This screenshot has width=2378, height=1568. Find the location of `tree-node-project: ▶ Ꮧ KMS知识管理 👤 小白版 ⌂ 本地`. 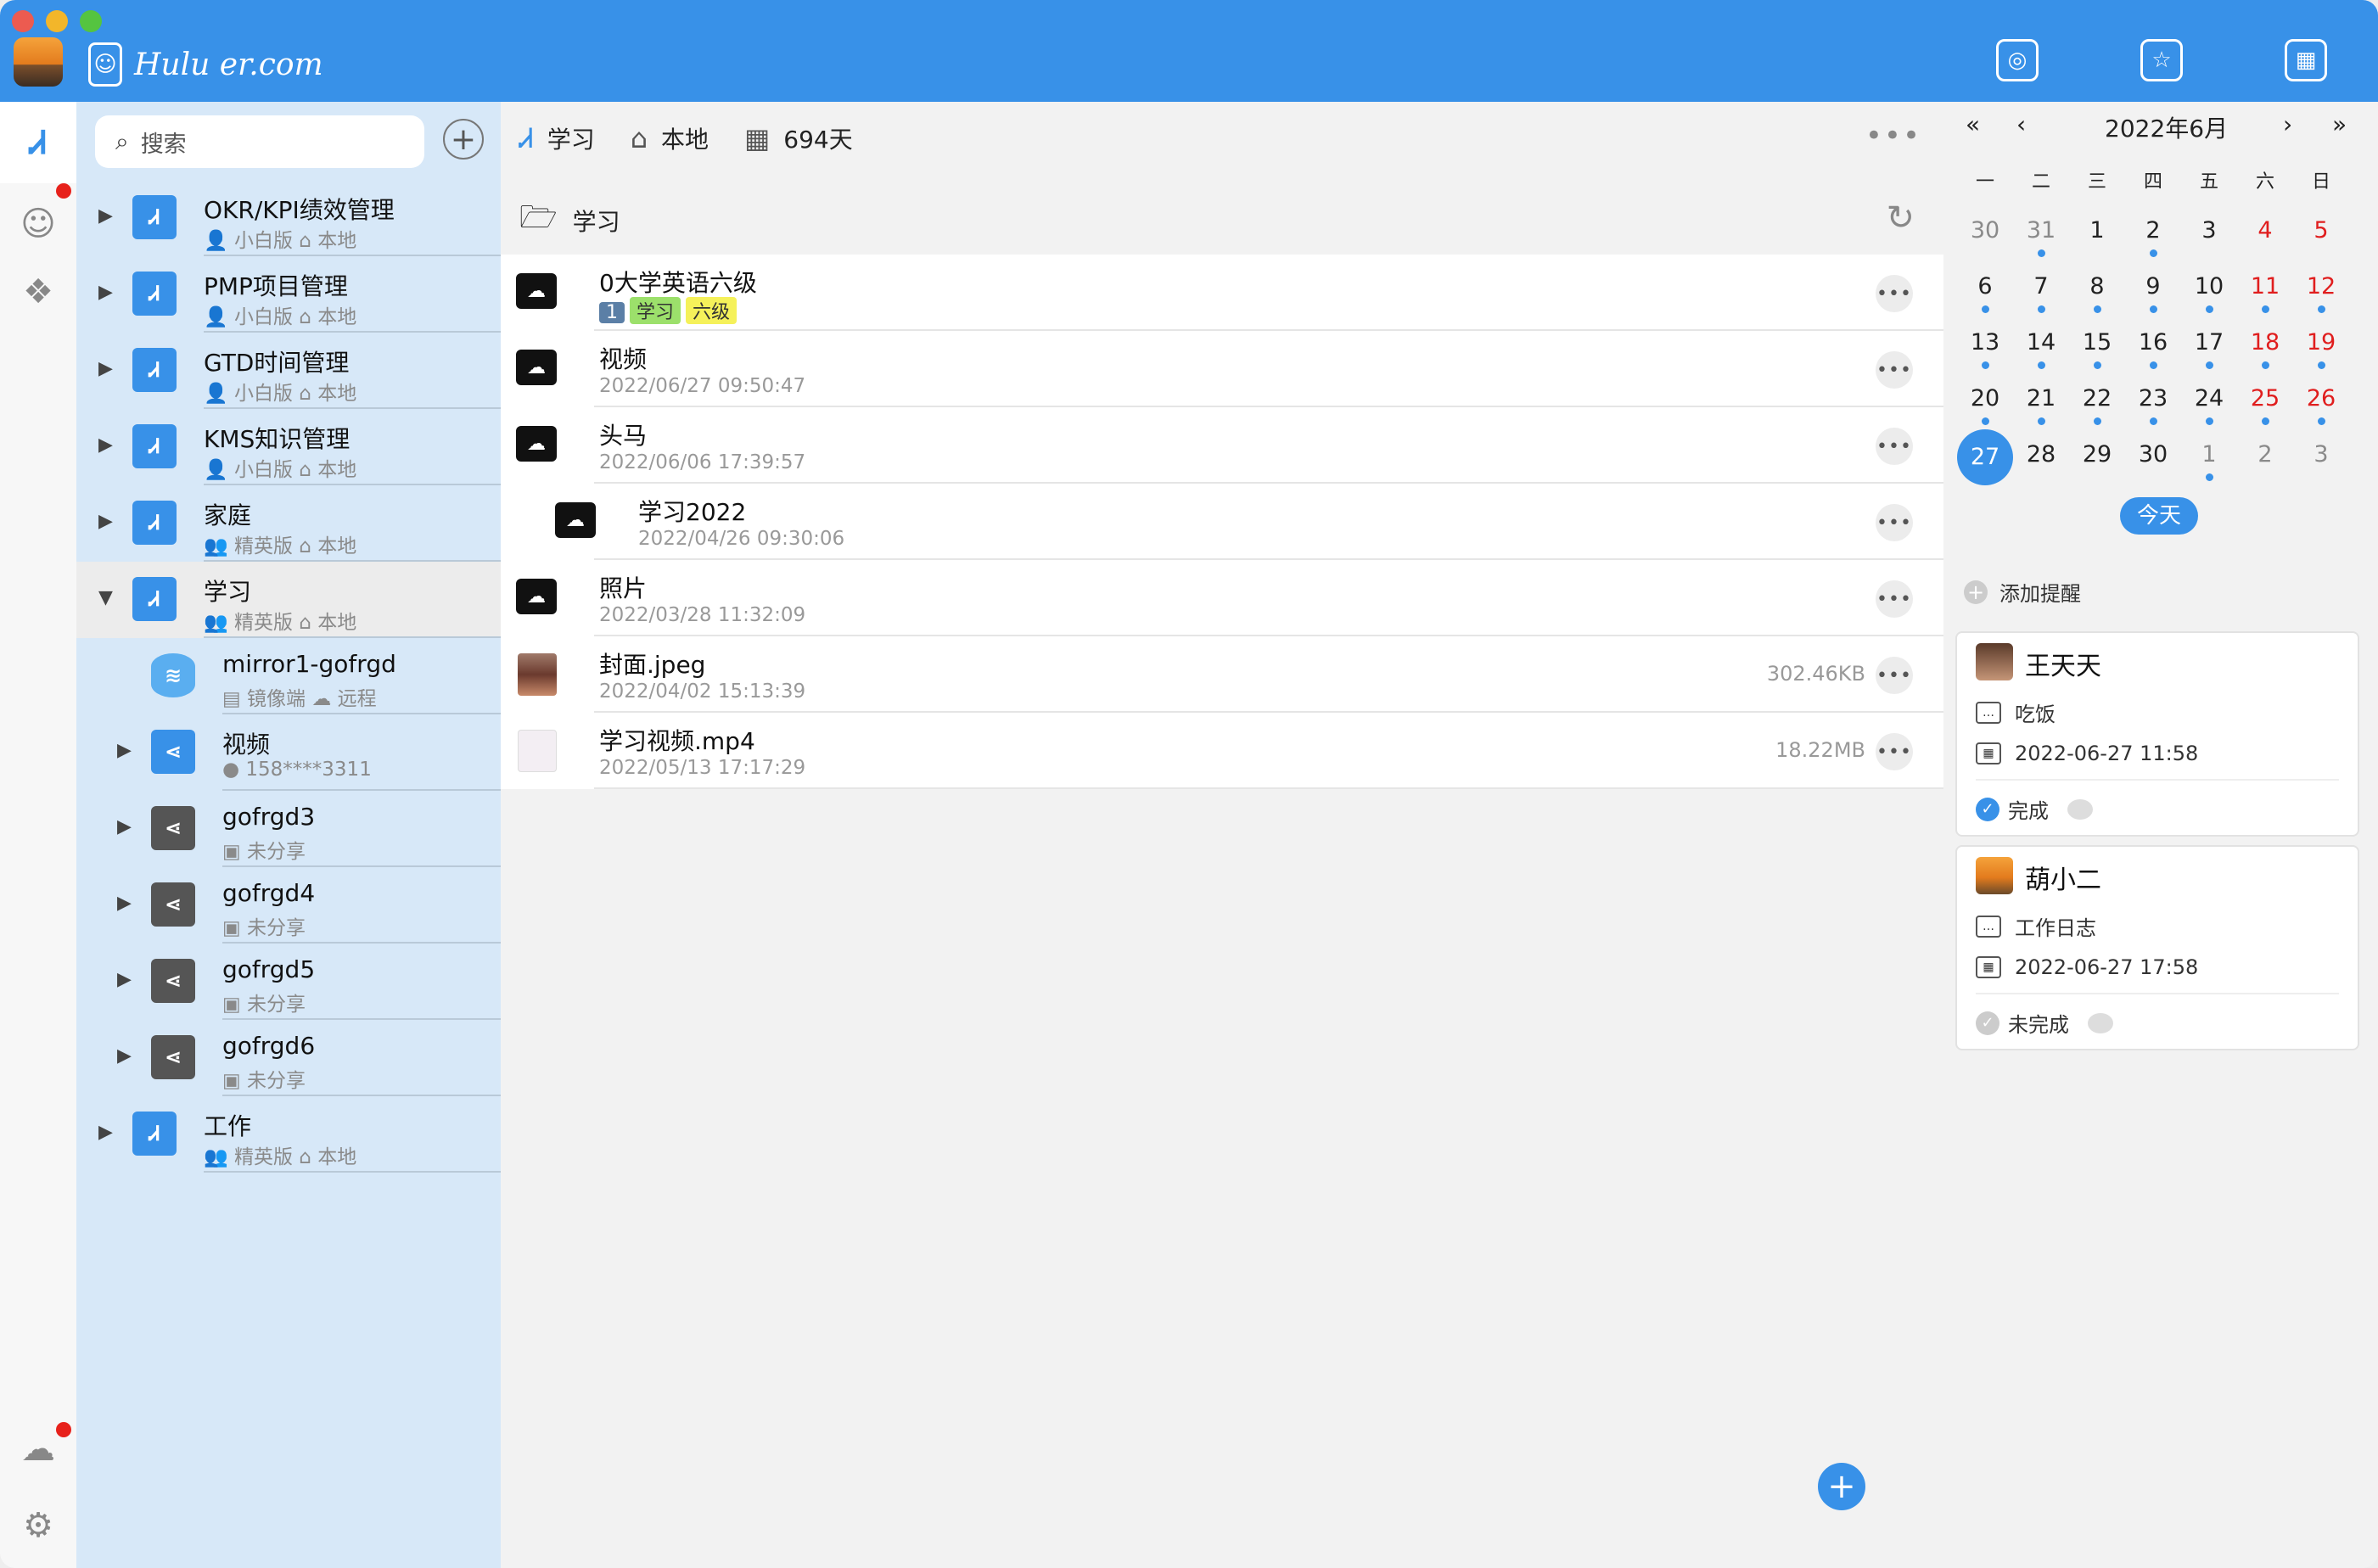

tree-node-project: ▶ Ꮧ KMS知识管理 👤 小白版 ⌂ 本地 is located at coordinates (288, 447).